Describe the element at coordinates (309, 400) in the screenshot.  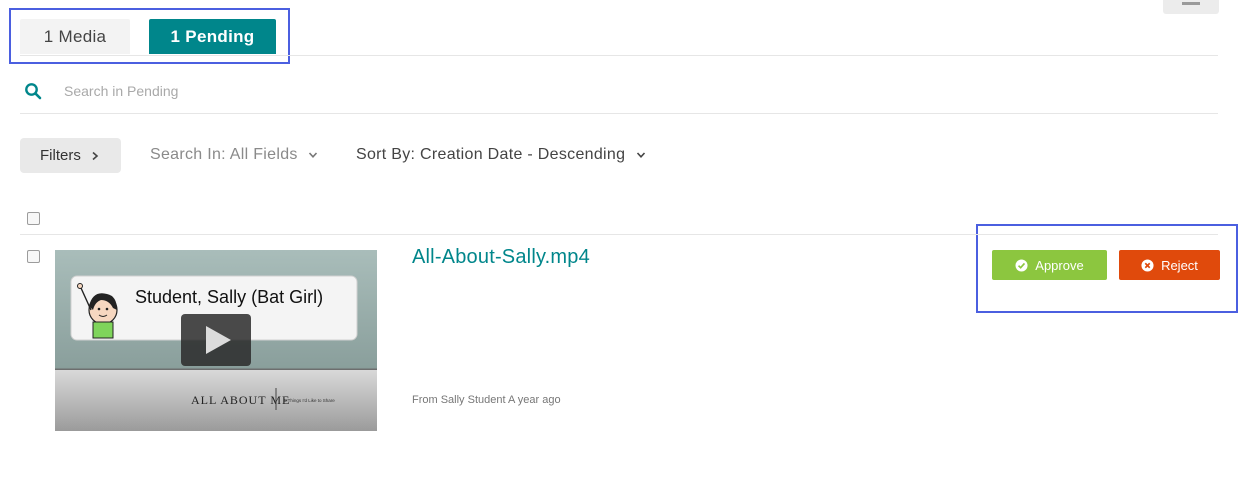
I see `thumbnail-tagline: 5 Things I'd Like to Share` at that location.